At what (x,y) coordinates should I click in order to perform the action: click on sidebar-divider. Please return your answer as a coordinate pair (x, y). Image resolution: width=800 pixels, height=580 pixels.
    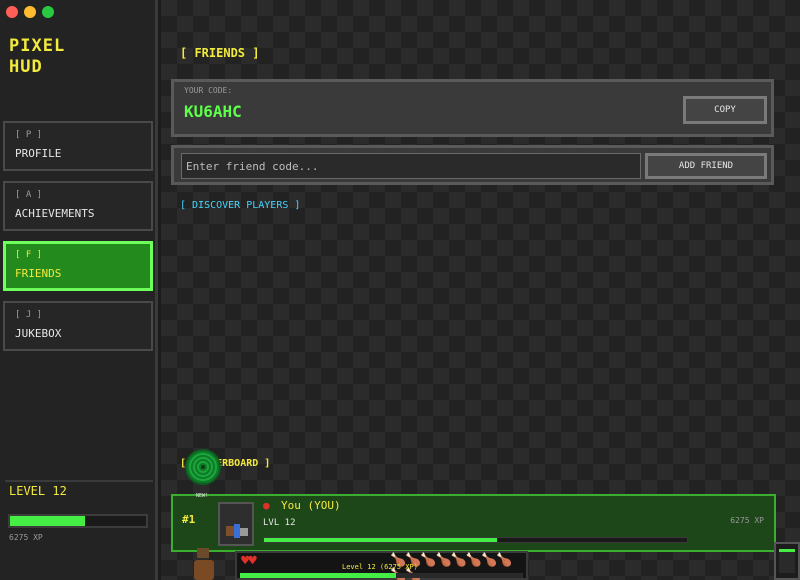
    Looking at the image, I should click on (79, 481).